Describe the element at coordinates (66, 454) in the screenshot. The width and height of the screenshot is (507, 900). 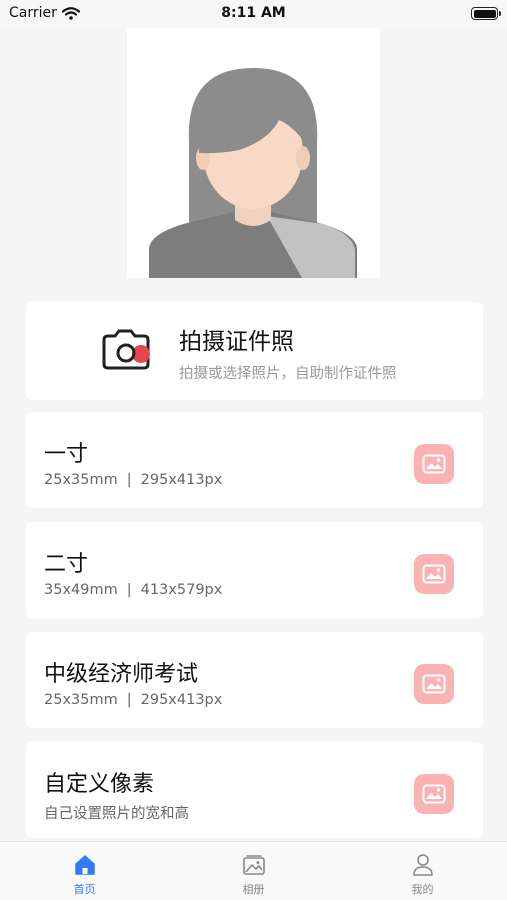
I see `size-title: 一寸` at that location.